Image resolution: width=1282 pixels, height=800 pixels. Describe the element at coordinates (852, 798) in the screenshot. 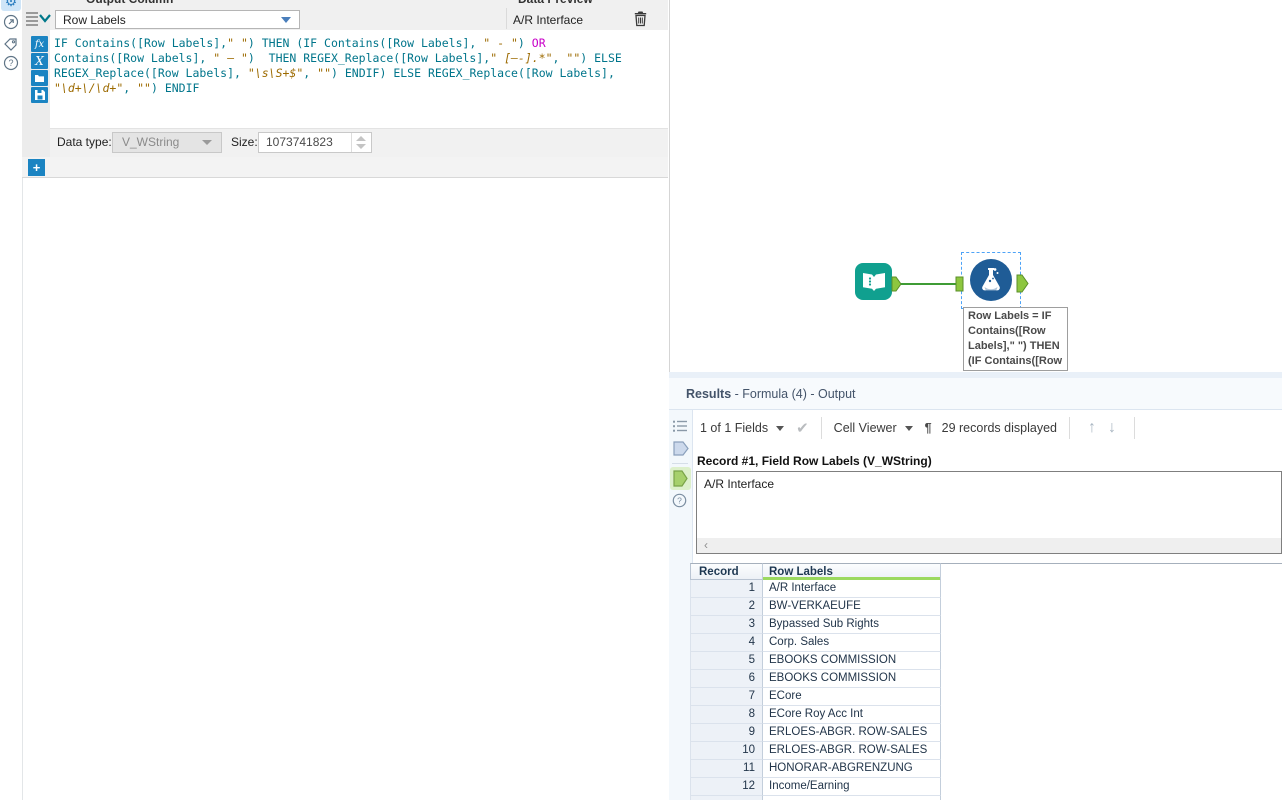

I see `row-label-cell` at that location.